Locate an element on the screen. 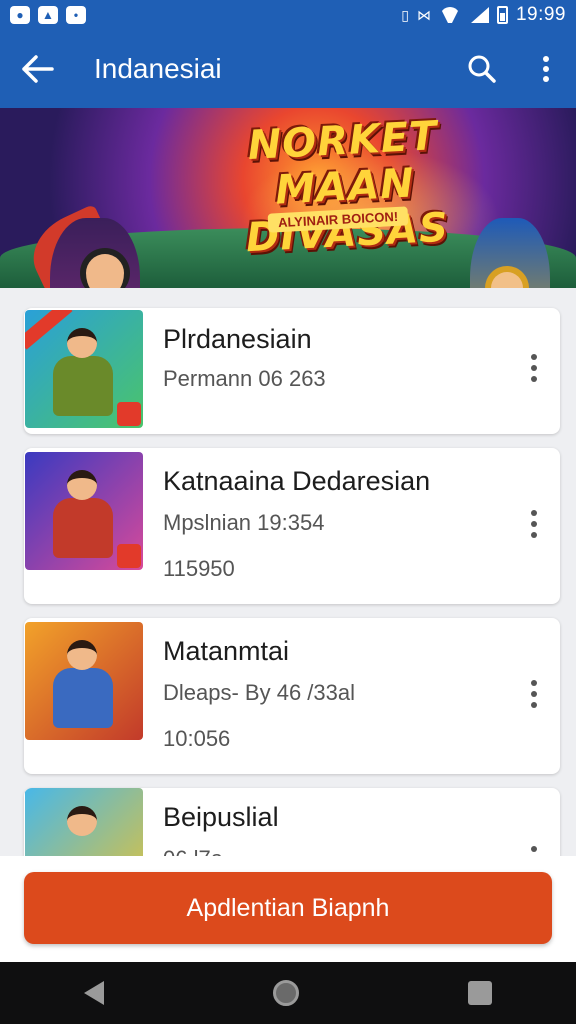 The height and width of the screenshot is (1024, 576). banner-title-line1: NORKET MAAN is located at coordinates (342, 163).